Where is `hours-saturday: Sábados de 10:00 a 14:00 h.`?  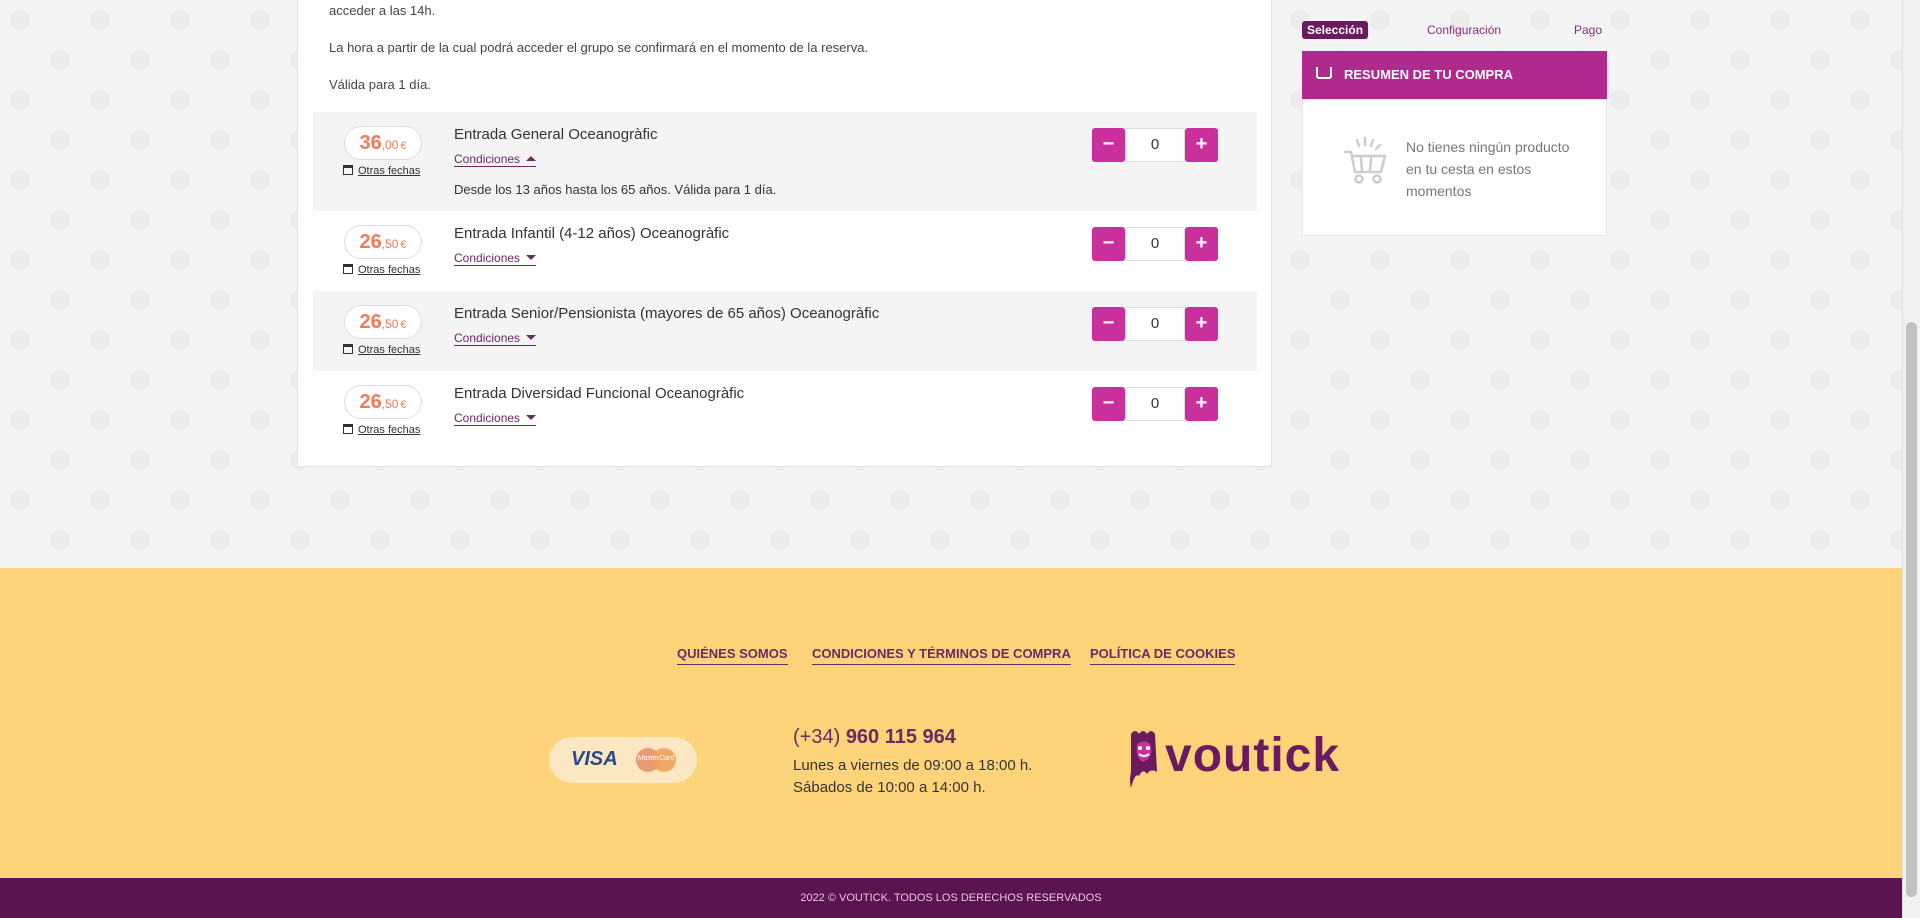
hours-saturday: Sábados de 10:00 a 14:00 h. is located at coordinates (889, 787).